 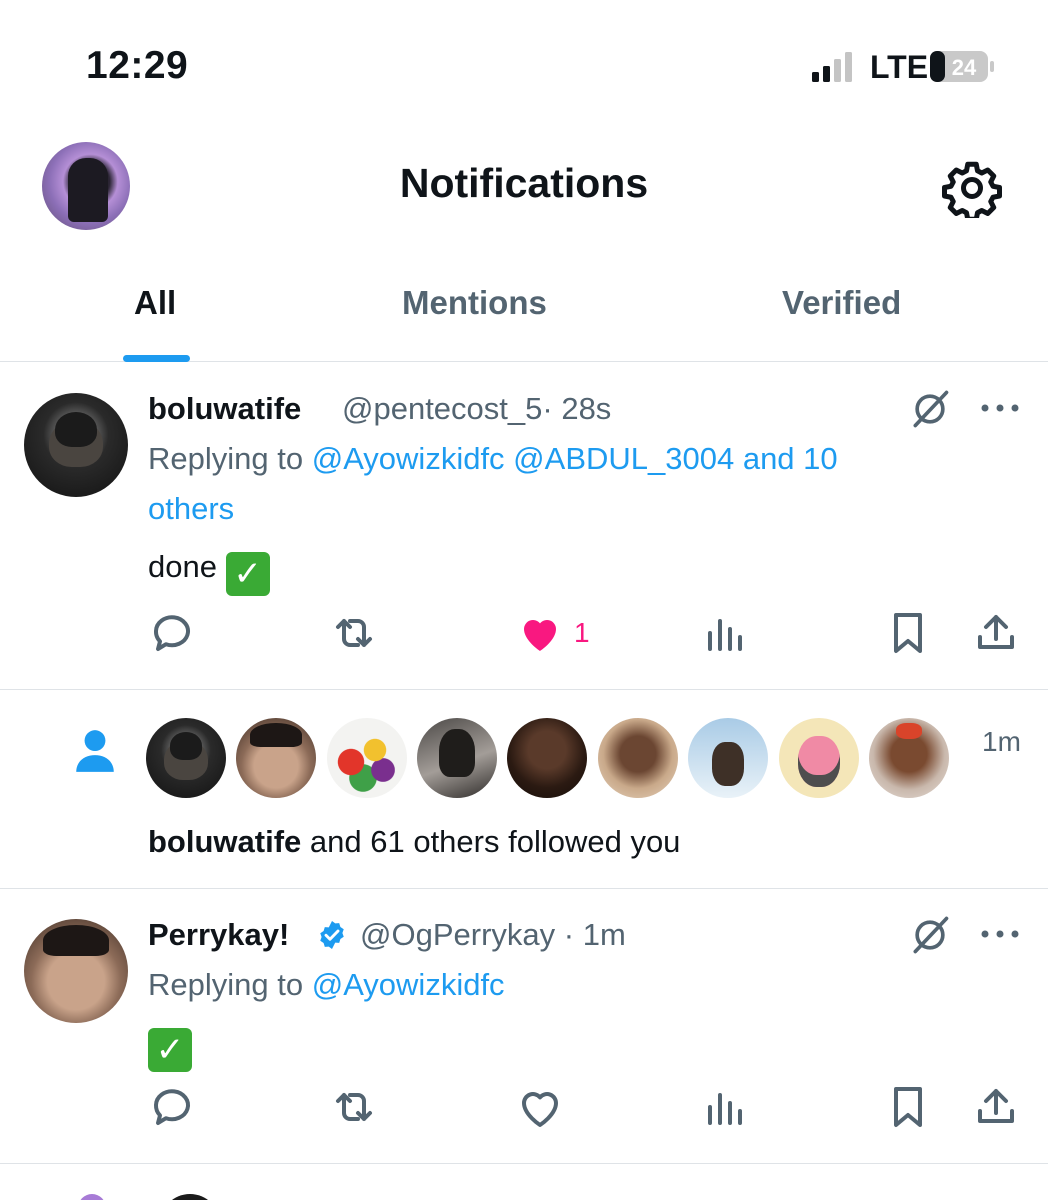 I want to click on battery-level: 24, so click(x=964, y=67).